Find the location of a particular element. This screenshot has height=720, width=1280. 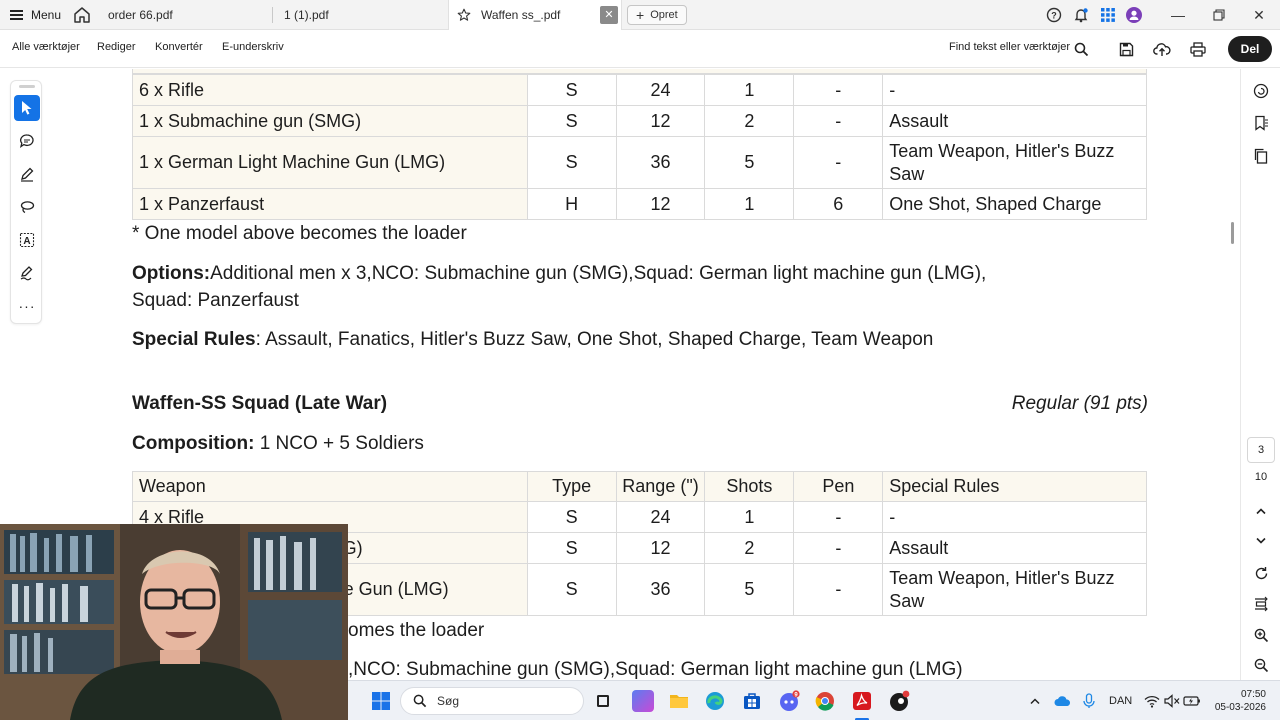

tab-waffen-ss: Waffen ss_.pdf is located at coordinates (535, 15).